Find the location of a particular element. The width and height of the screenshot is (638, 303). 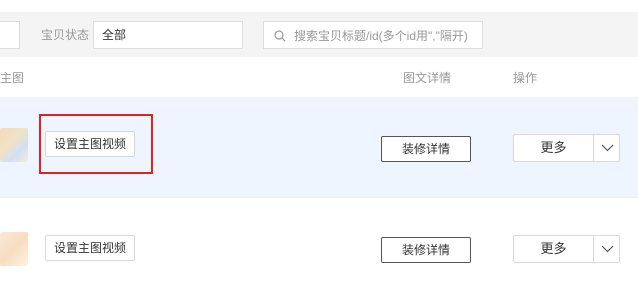

filter-bar: 宝贝状态 全部 搜索宝贝标题/id(多个id用","隔开) is located at coordinates (319, 34).